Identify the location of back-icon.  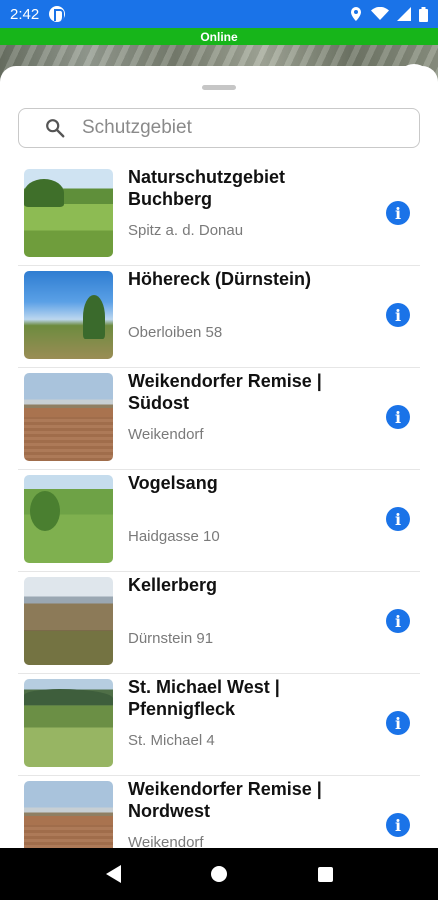
(113, 874).